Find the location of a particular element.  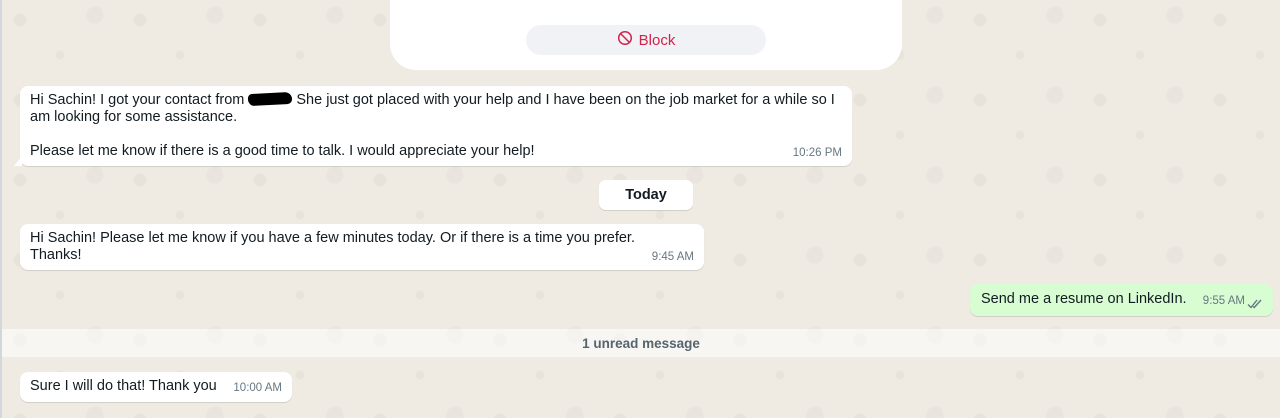

message-bubble-outgoing: Send me a resume on LinkedIn. 9:55 AM is located at coordinates (1121, 300).